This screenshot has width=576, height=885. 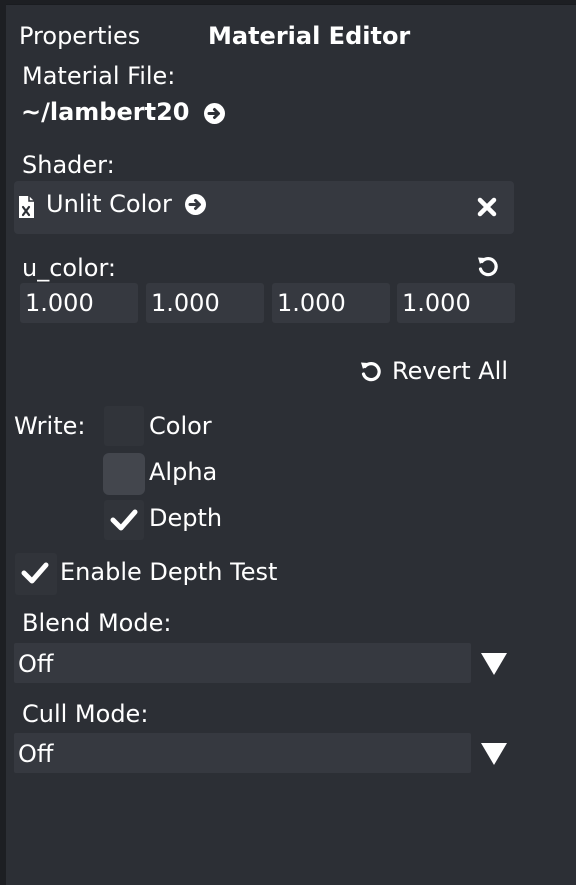 I want to click on shader-label: Shader:, so click(x=68, y=165).